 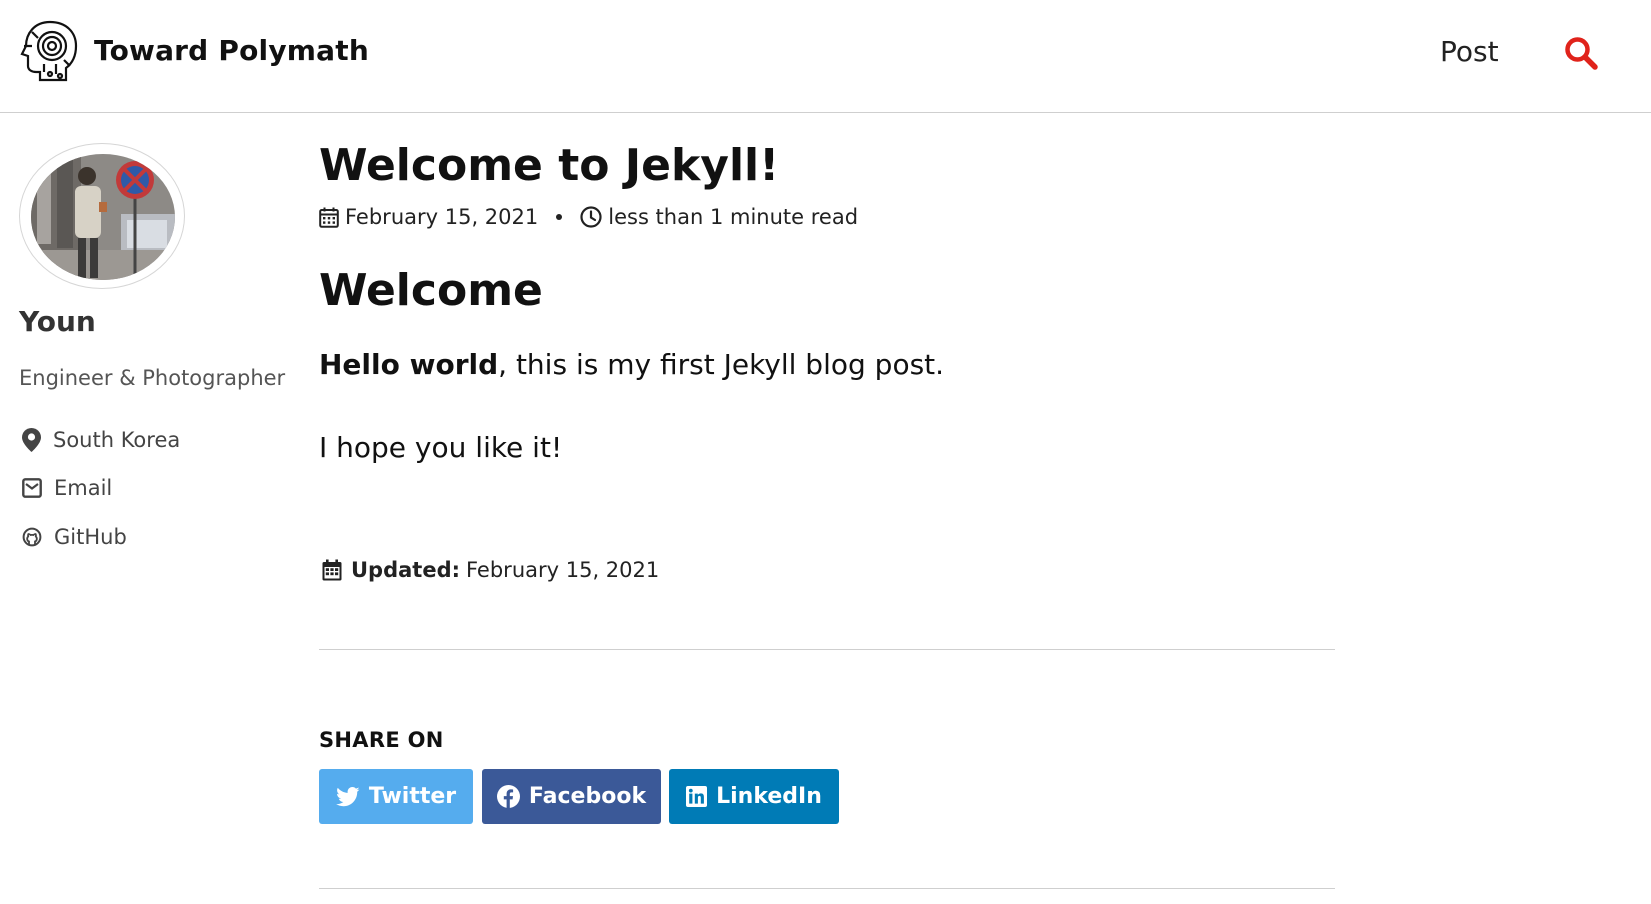 I want to click on twitter-icon, so click(x=347, y=796).